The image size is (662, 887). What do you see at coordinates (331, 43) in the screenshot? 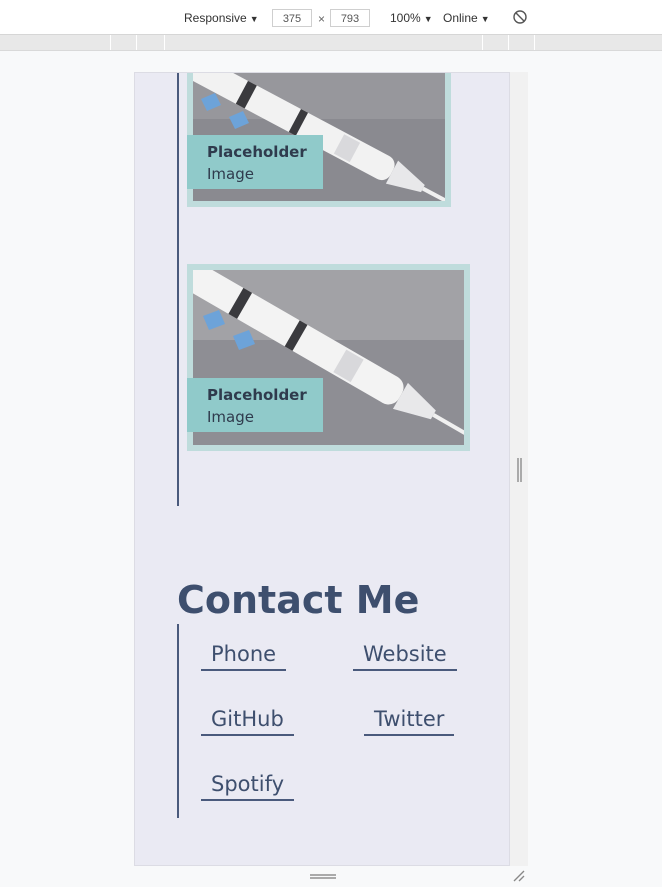
I see `media-query-ruler` at bounding box center [331, 43].